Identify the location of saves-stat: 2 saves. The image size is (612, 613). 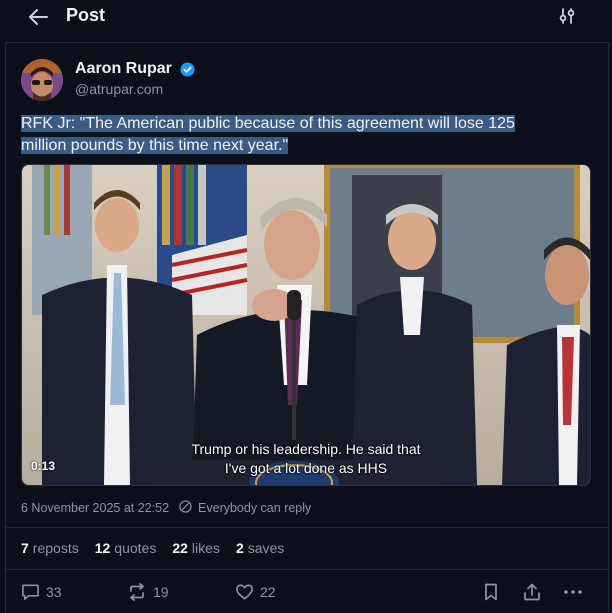
(260, 548).